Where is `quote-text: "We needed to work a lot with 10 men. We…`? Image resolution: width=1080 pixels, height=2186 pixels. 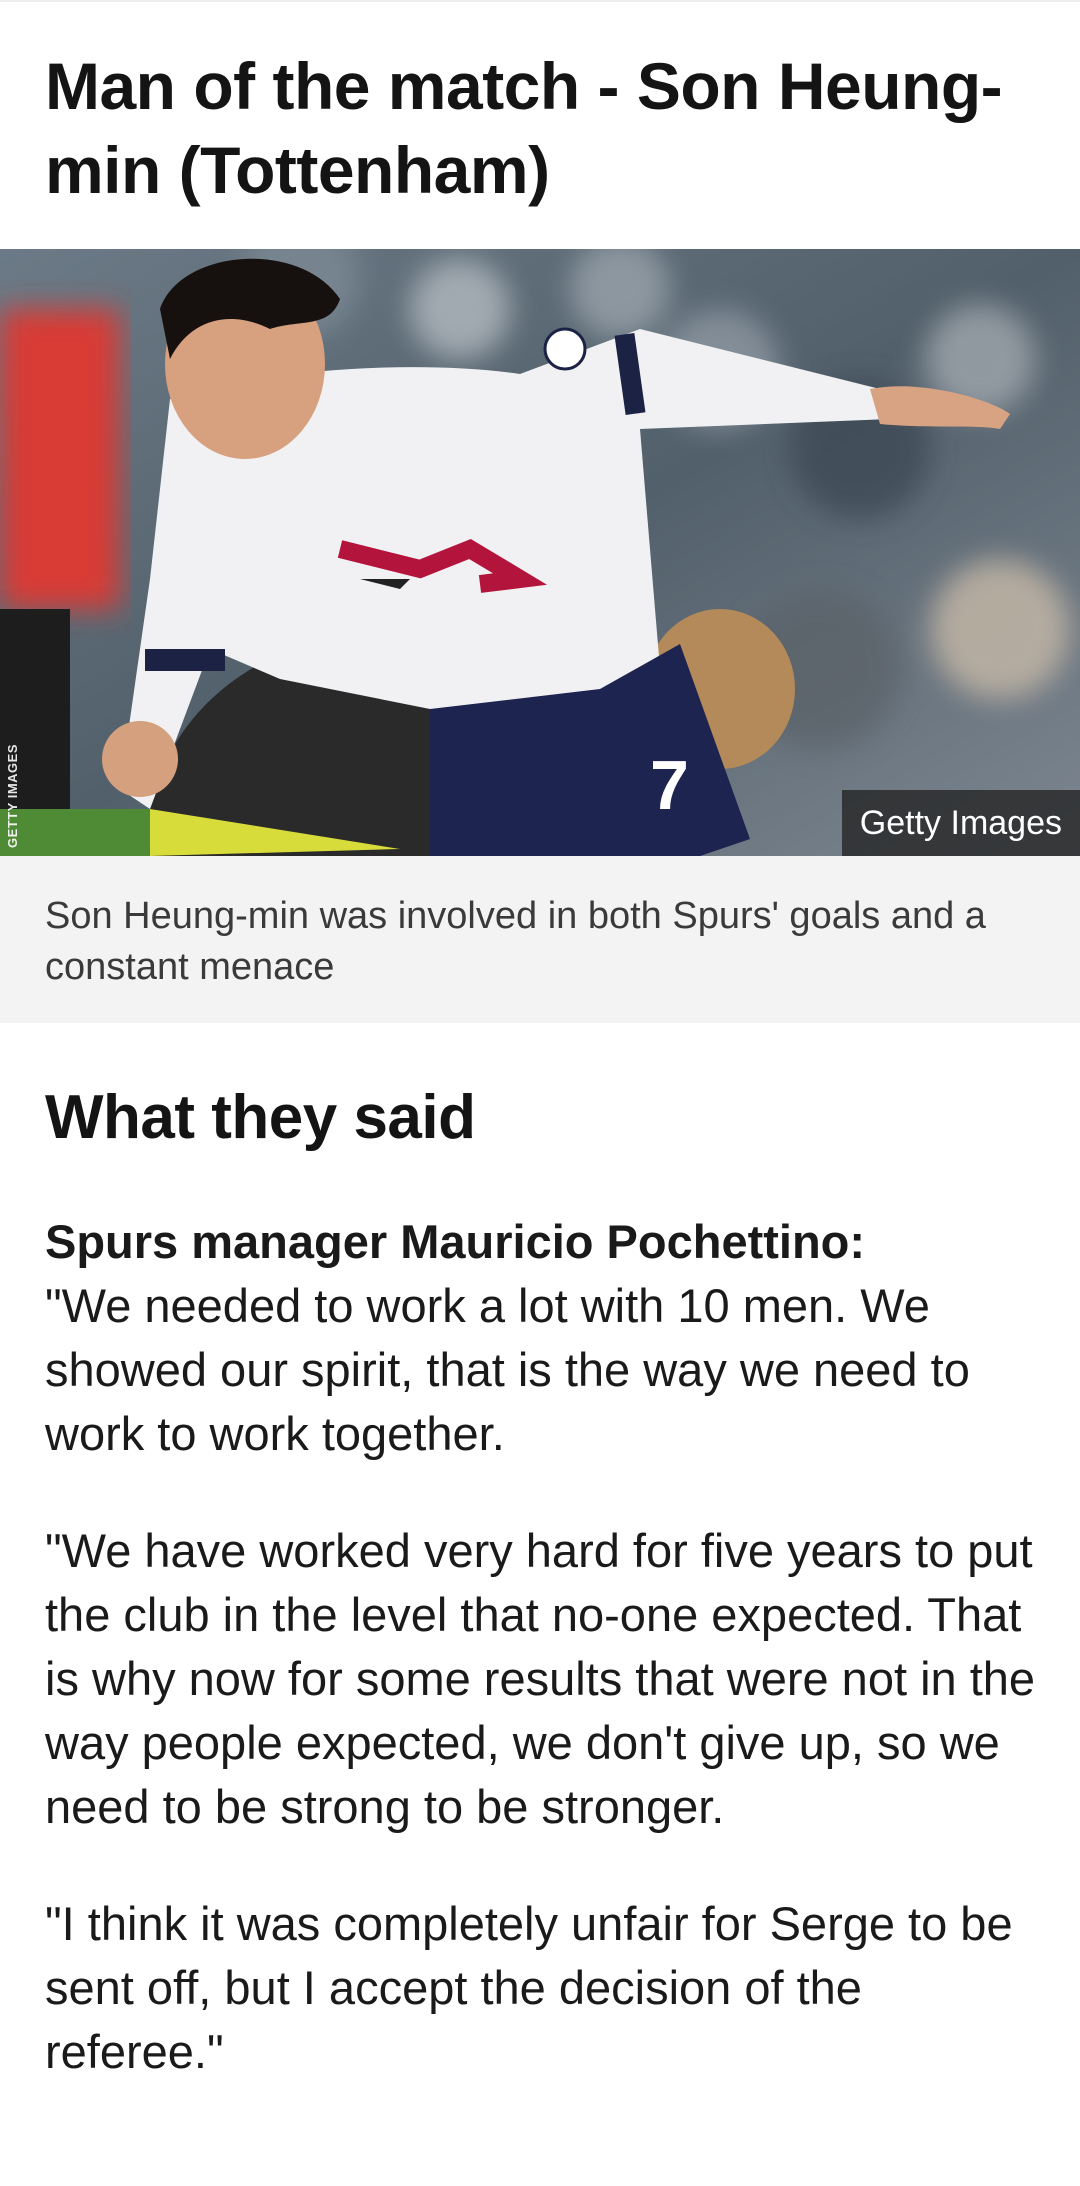 quote-text: "We needed to work a lot with 10 men. We… is located at coordinates (507, 1369).